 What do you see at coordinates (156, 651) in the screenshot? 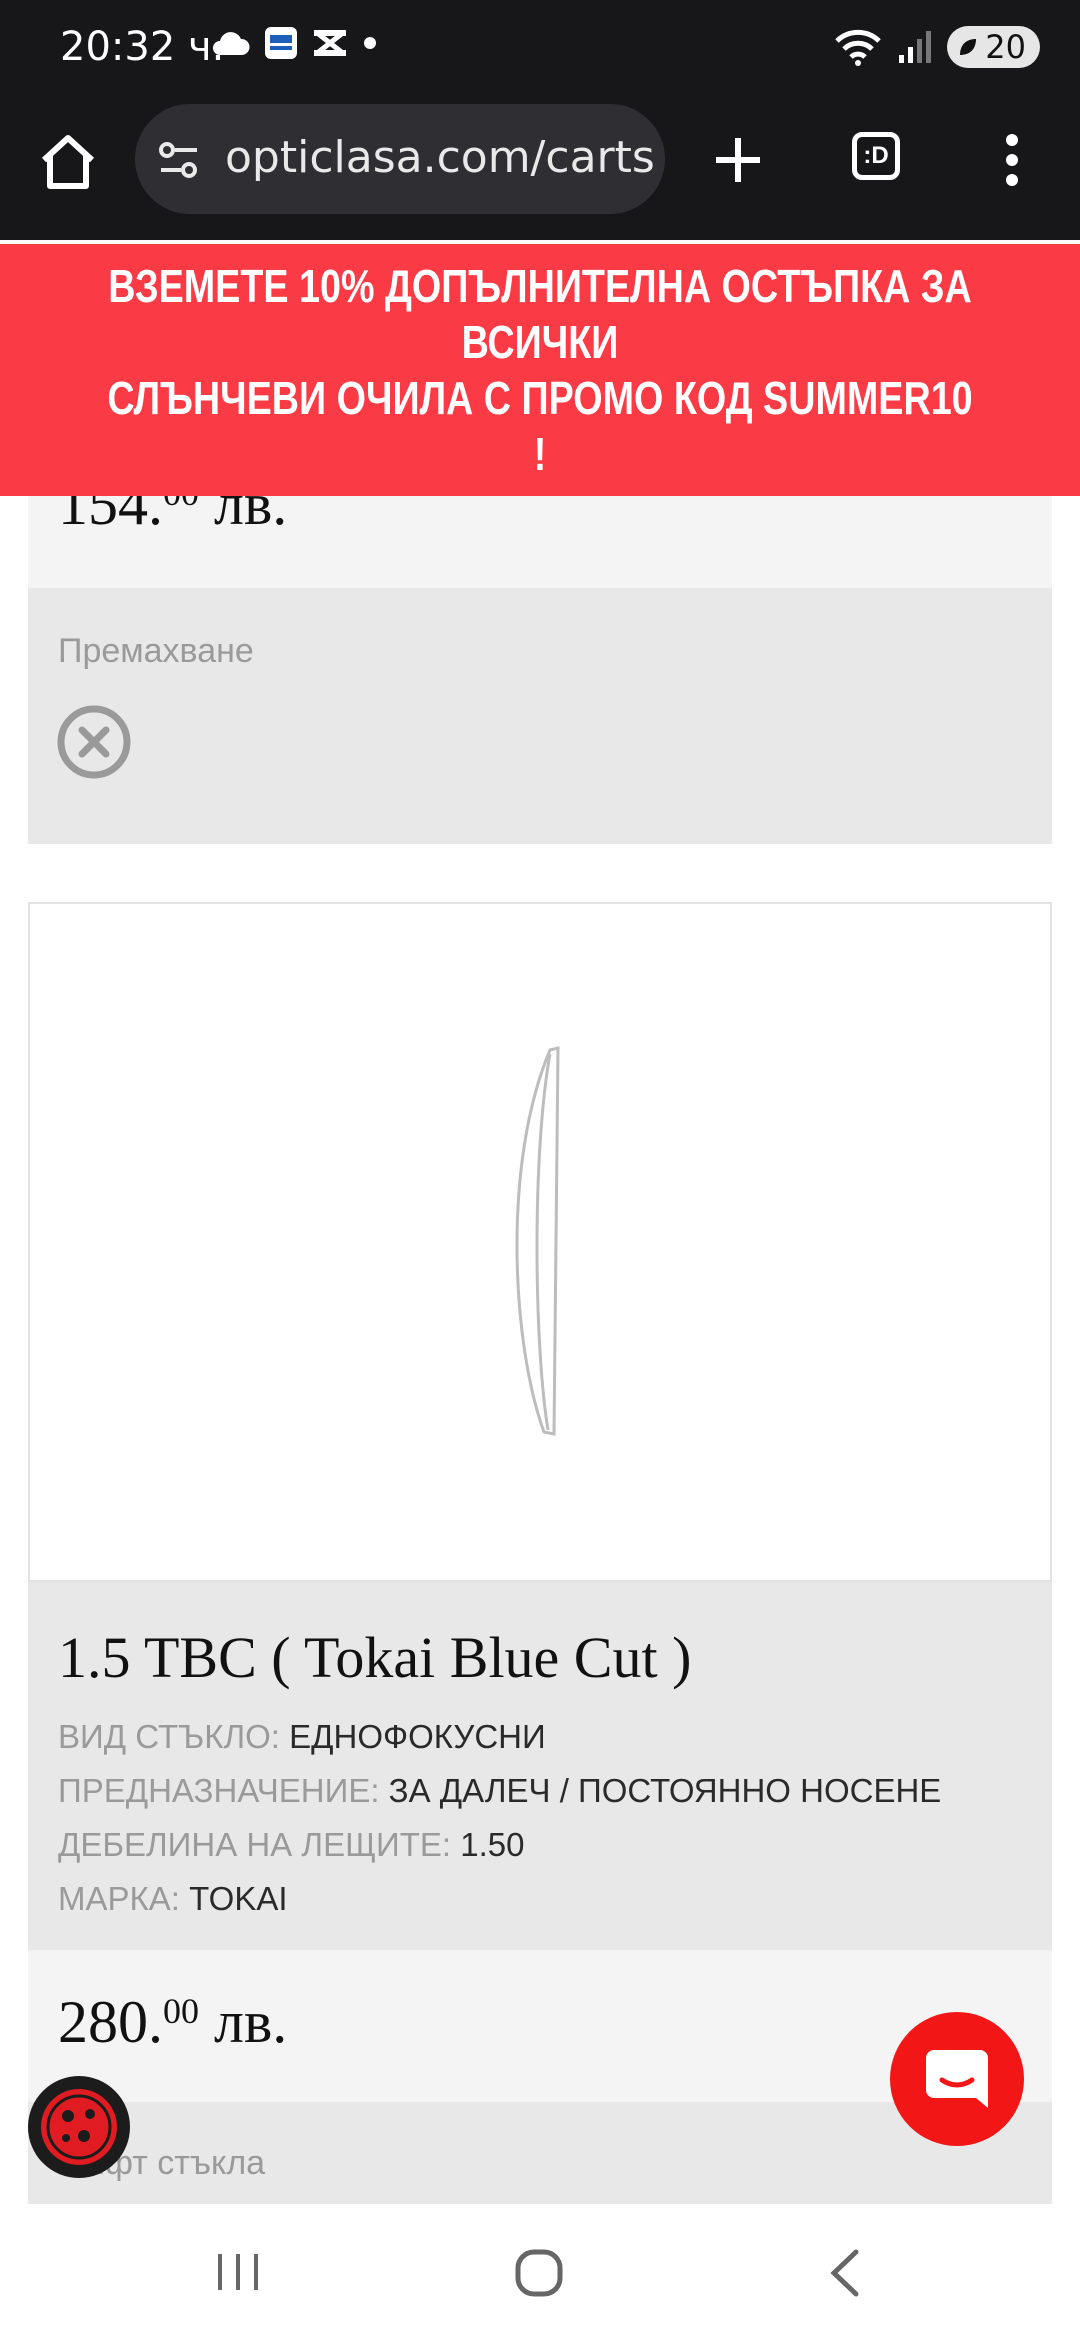
I see `remove-label: Премахване` at bounding box center [156, 651].